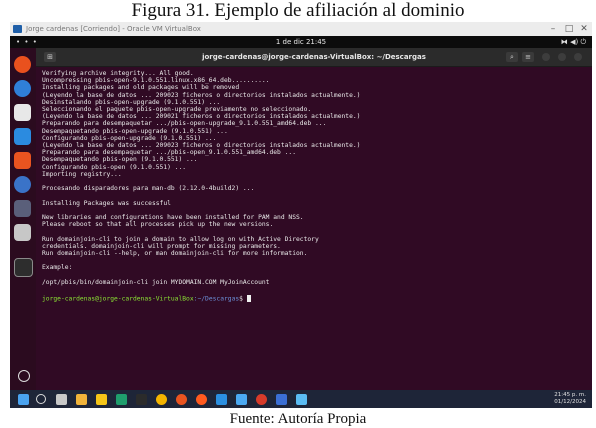 The height and width of the screenshot is (428, 596). What do you see at coordinates (298, 419) in the screenshot?
I see `caption-bottom: Fuente: Autoría Propia` at bounding box center [298, 419].